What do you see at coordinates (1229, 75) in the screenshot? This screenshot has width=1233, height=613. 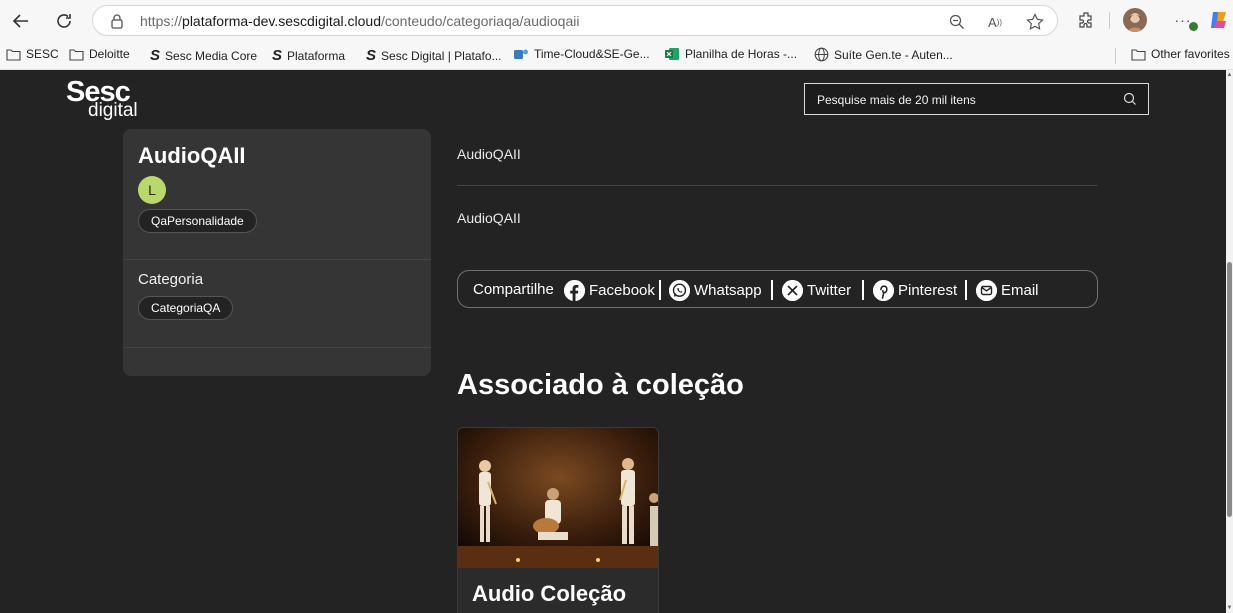 I see `scroll-up-arrow-icon: ▲` at bounding box center [1229, 75].